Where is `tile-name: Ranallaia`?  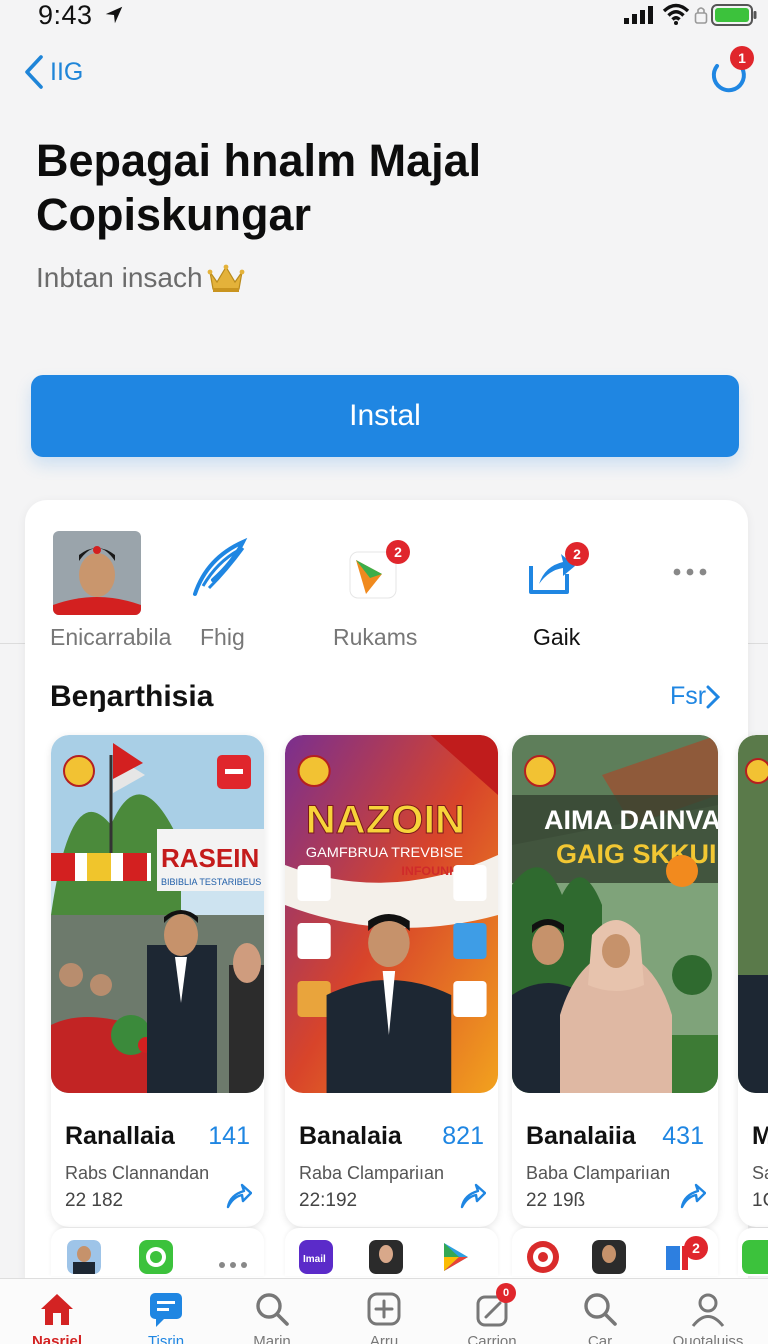 tile-name: Ranallaia is located at coordinates (120, 1136).